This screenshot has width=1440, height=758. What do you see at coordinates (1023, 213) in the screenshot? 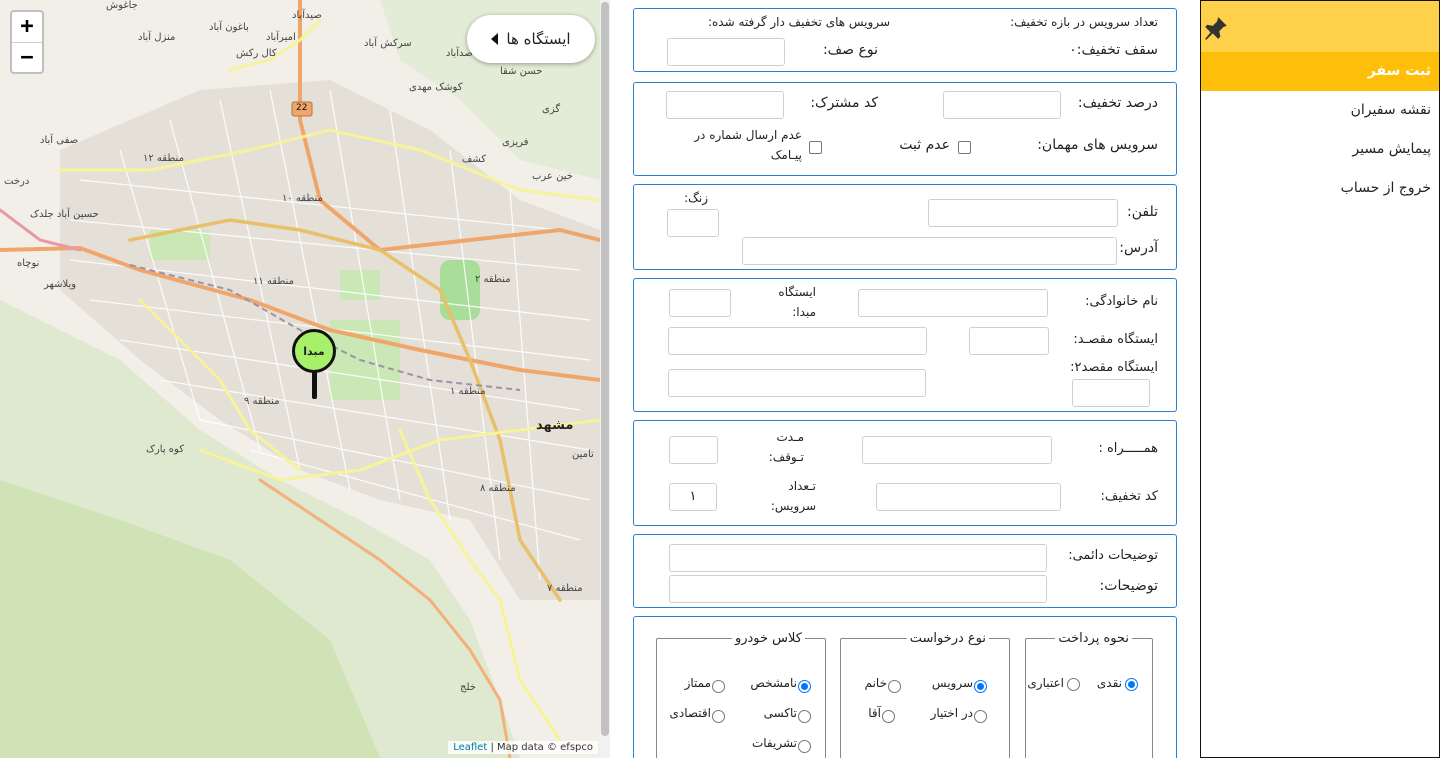
I see `phone-input` at bounding box center [1023, 213].